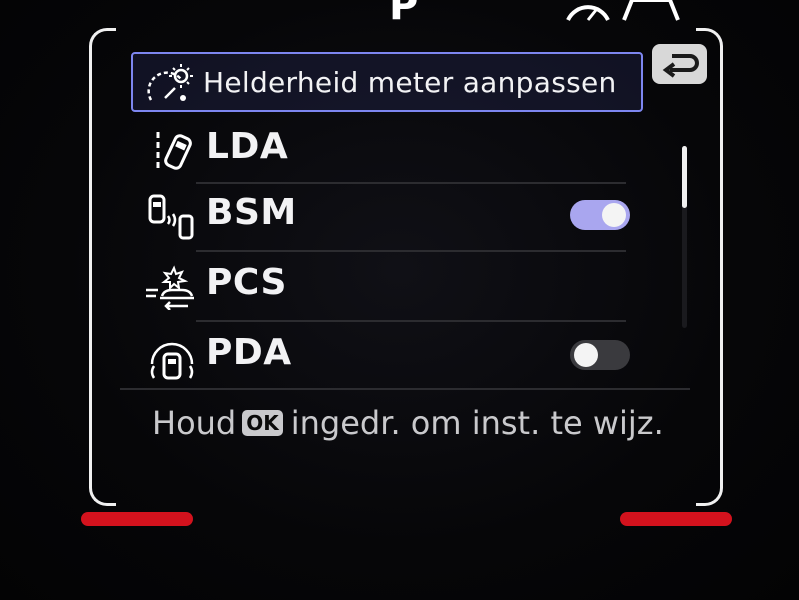 The height and width of the screenshot is (600, 799). Describe the element at coordinates (676, 519) in the screenshot. I see `right-indicator-bar` at that location.